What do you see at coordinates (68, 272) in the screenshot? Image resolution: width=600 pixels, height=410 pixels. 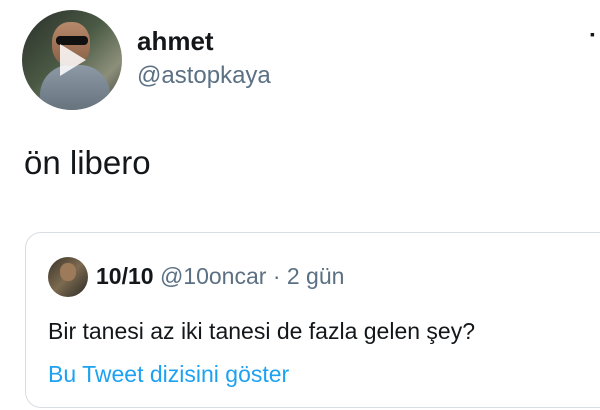 I see `quoted-avatar-face` at bounding box center [68, 272].